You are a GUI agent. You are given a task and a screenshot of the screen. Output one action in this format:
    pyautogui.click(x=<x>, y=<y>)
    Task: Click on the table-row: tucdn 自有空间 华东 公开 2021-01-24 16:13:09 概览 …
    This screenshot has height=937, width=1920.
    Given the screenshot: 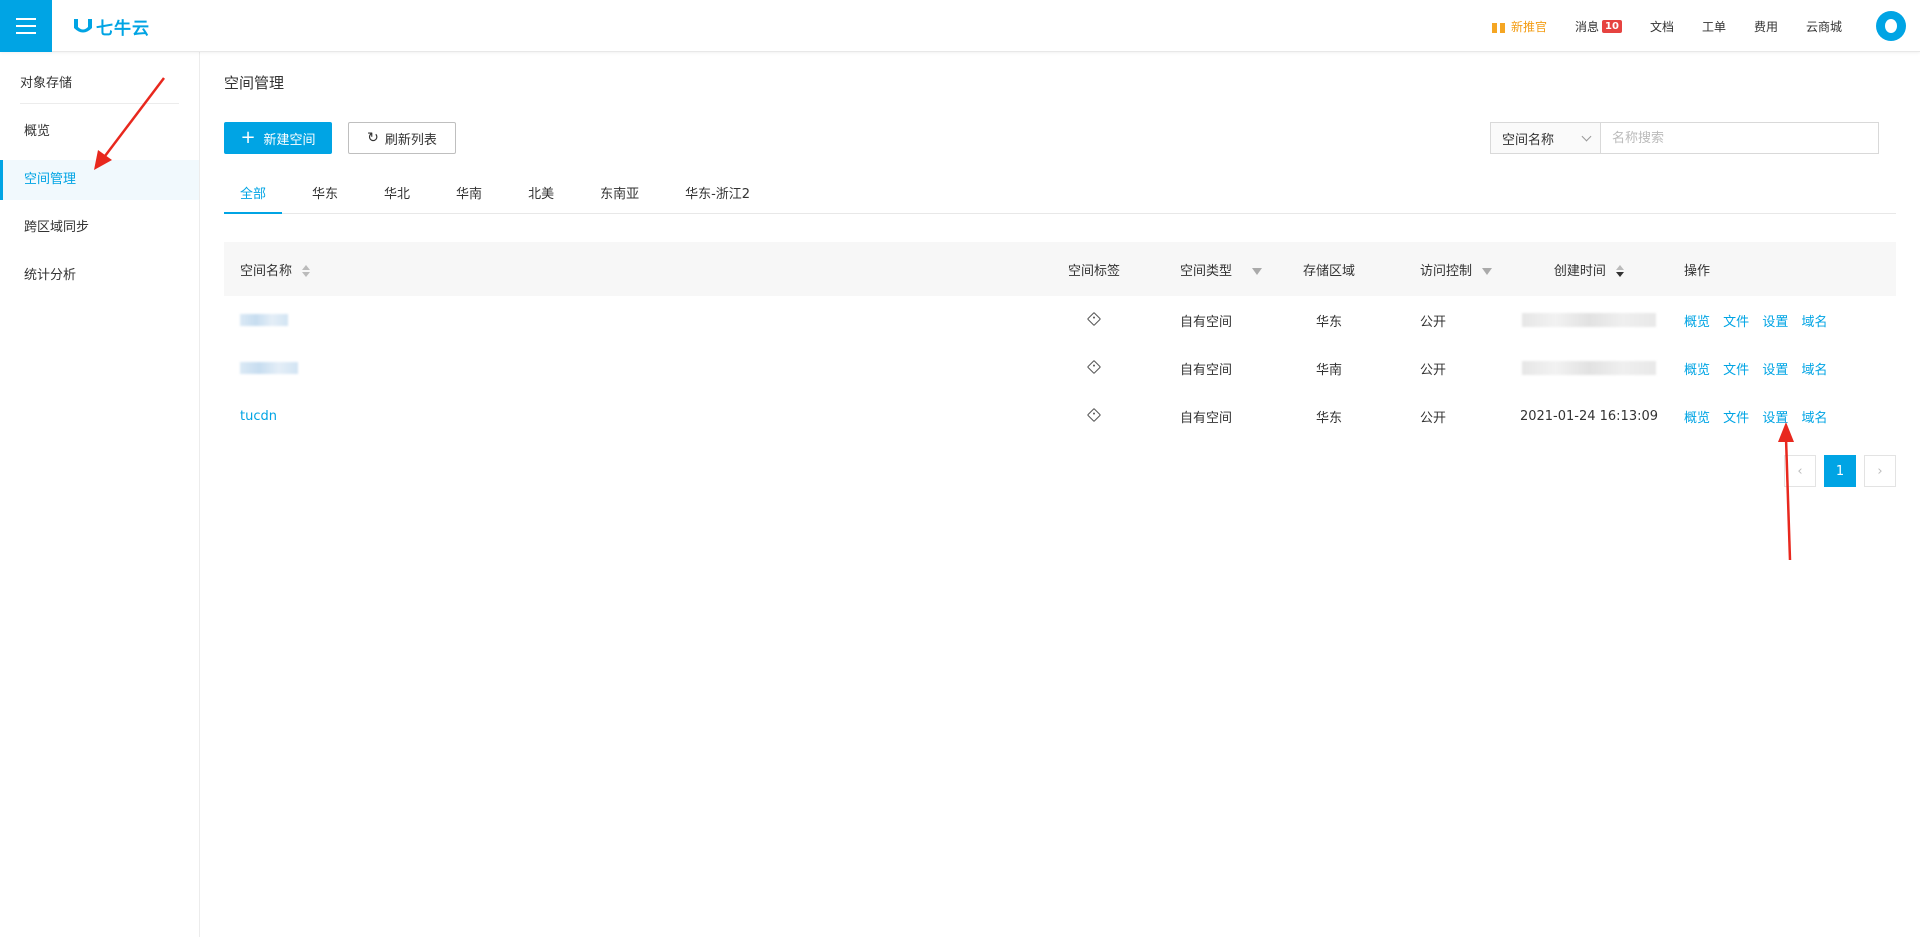 What is the action you would take?
    pyautogui.click(x=1060, y=416)
    